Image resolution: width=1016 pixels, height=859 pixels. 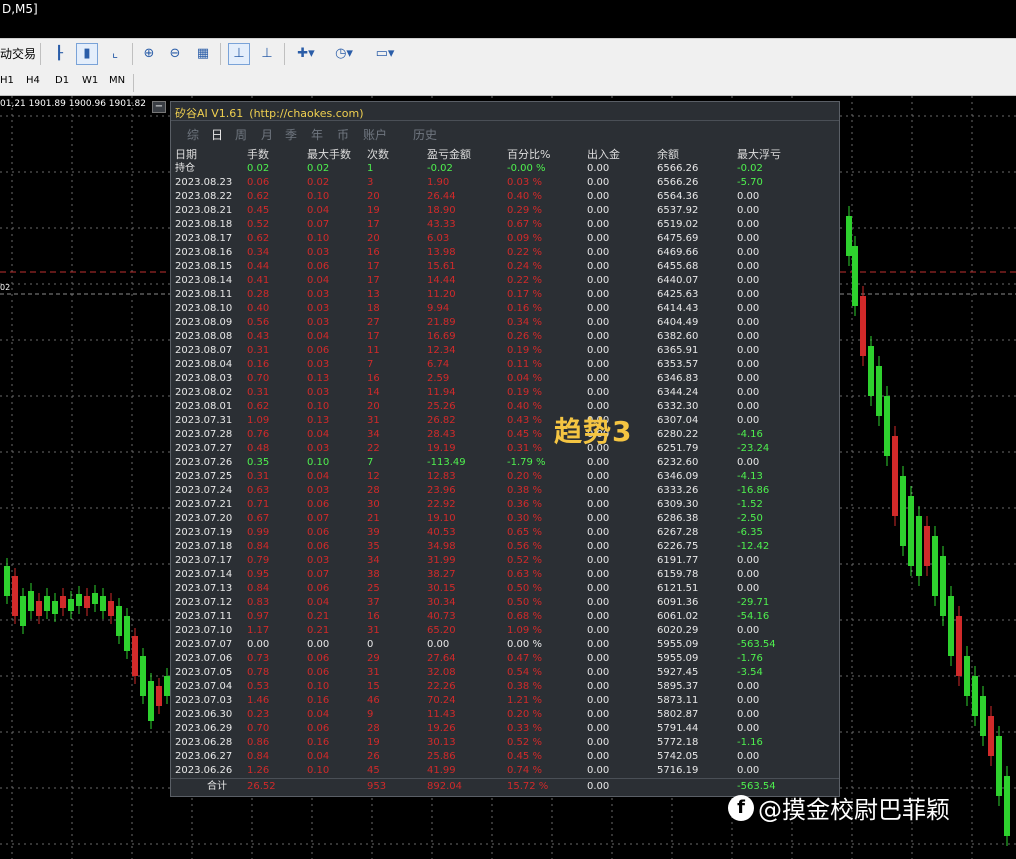 What do you see at coordinates (258, 280) in the screenshot?
I see `table-cell: 0.41` at bounding box center [258, 280].